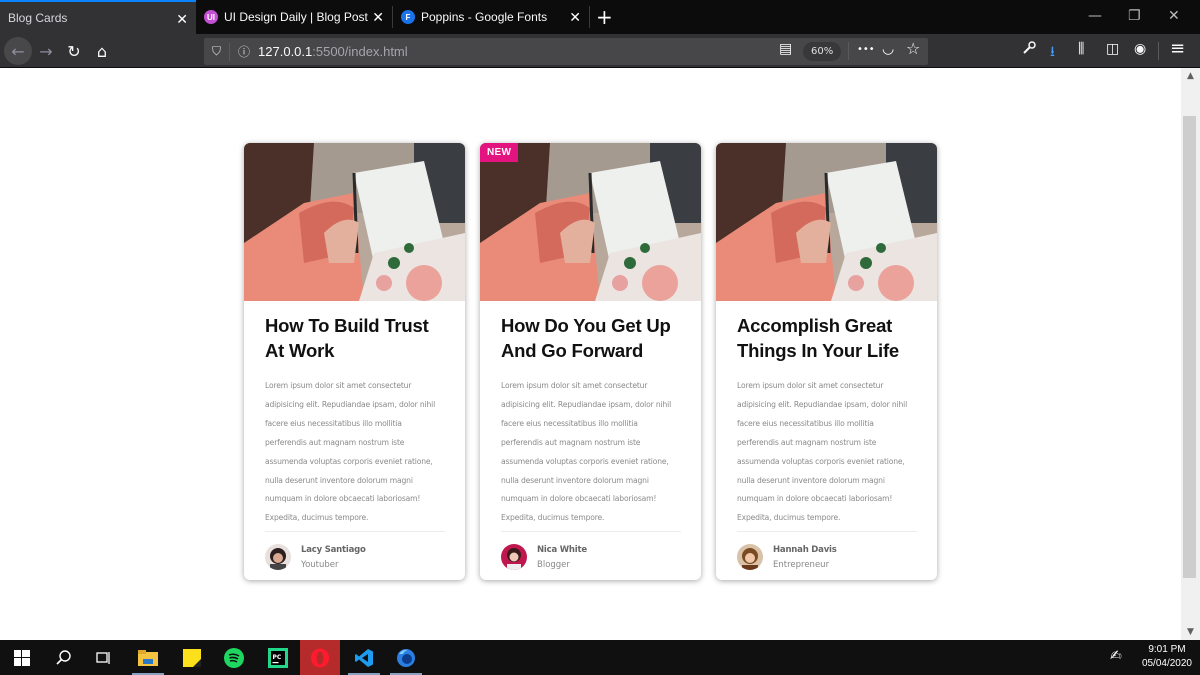 Image resolution: width=1200 pixels, height=675 pixels. I want to click on svg-text: PC, so click(277, 657).